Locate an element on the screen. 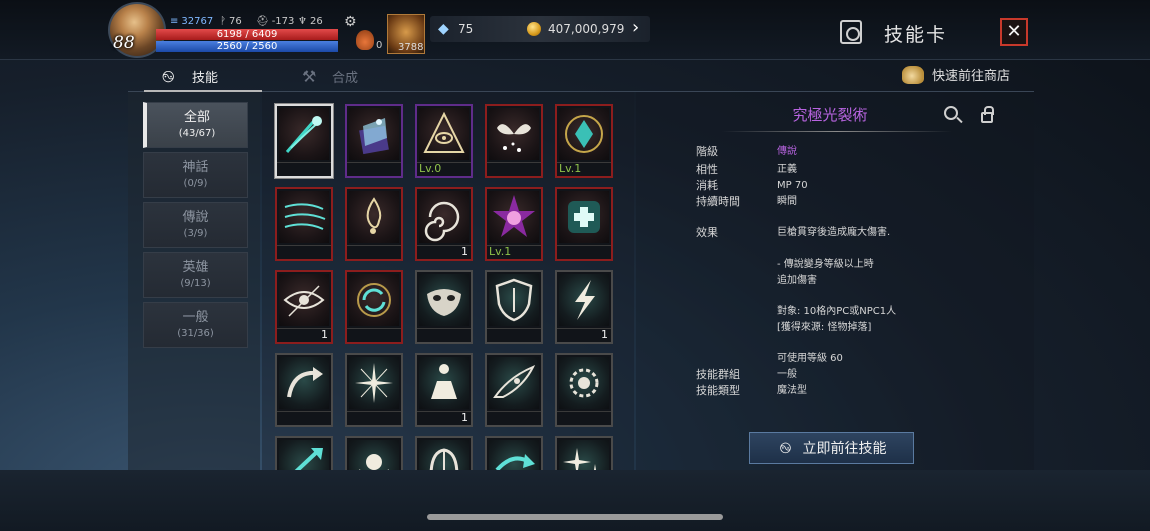 This screenshot has width=1150, height=531. close-button: ✕ is located at coordinates (1014, 32).